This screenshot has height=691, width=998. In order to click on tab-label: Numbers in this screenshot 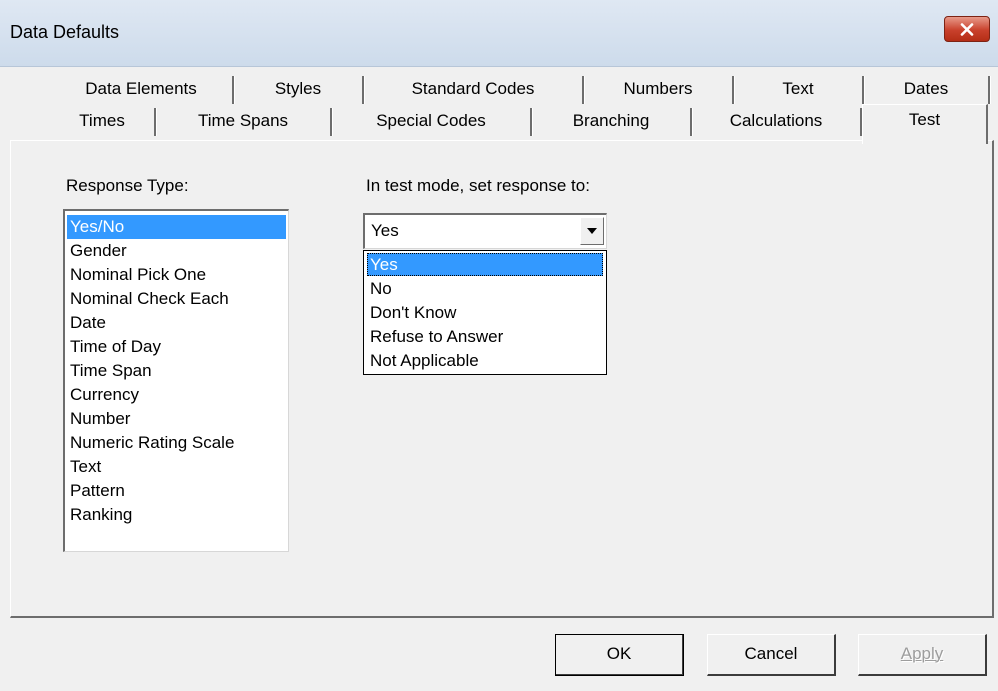, I will do `click(658, 88)`.